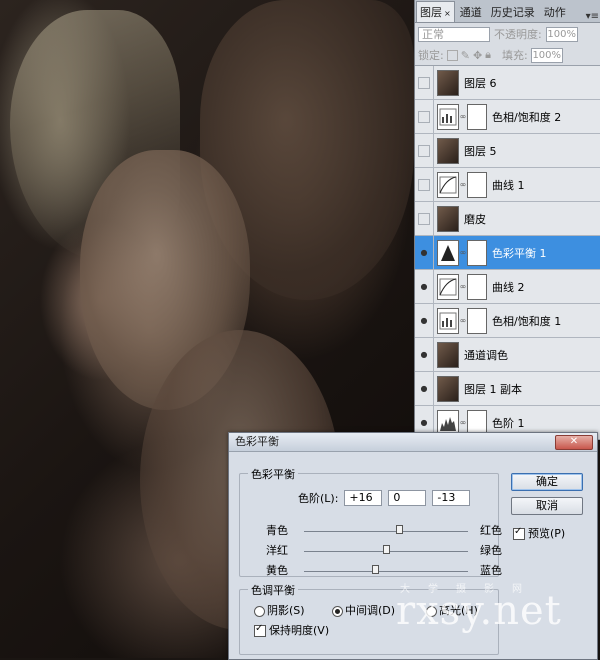  I want to click on color-slider-row: 黄色 蓝色, so click(384, 570).